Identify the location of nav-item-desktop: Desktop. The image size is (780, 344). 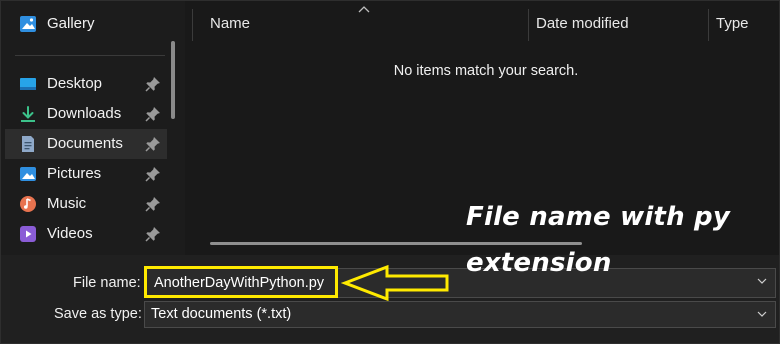
(86, 84).